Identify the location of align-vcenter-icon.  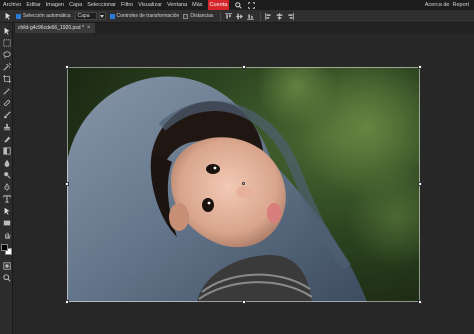
(239, 16).